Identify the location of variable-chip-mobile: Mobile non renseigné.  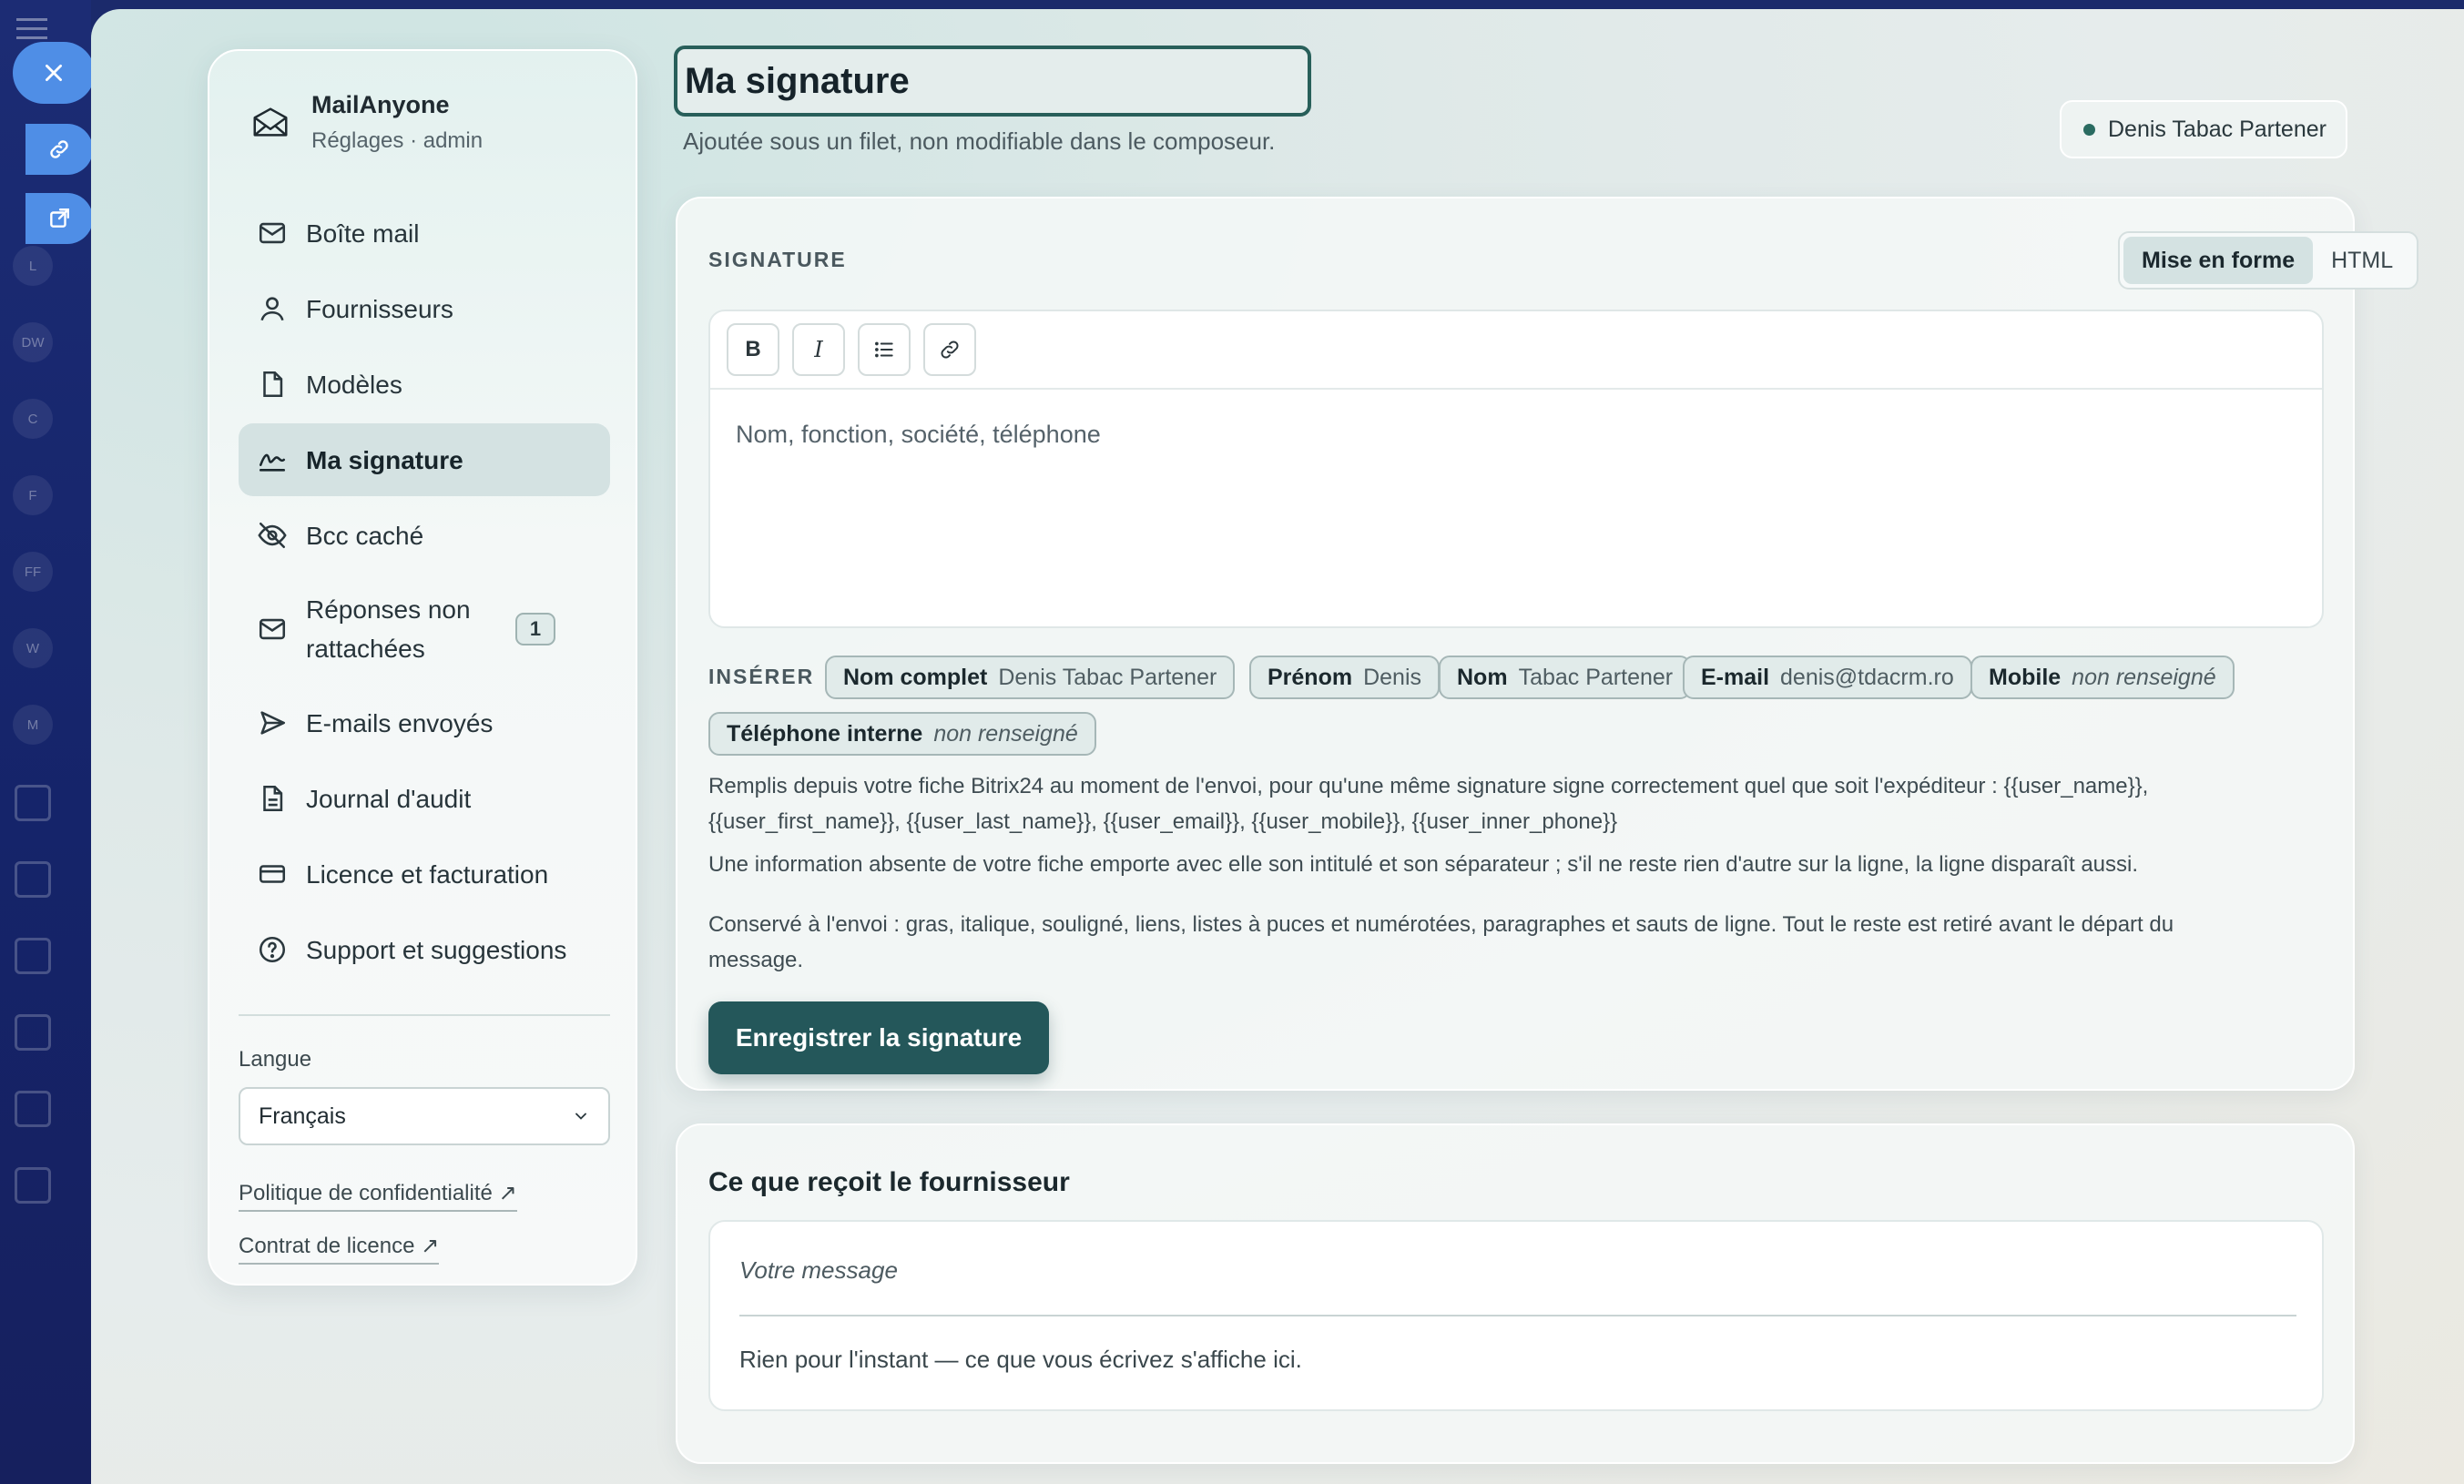
(2102, 677).